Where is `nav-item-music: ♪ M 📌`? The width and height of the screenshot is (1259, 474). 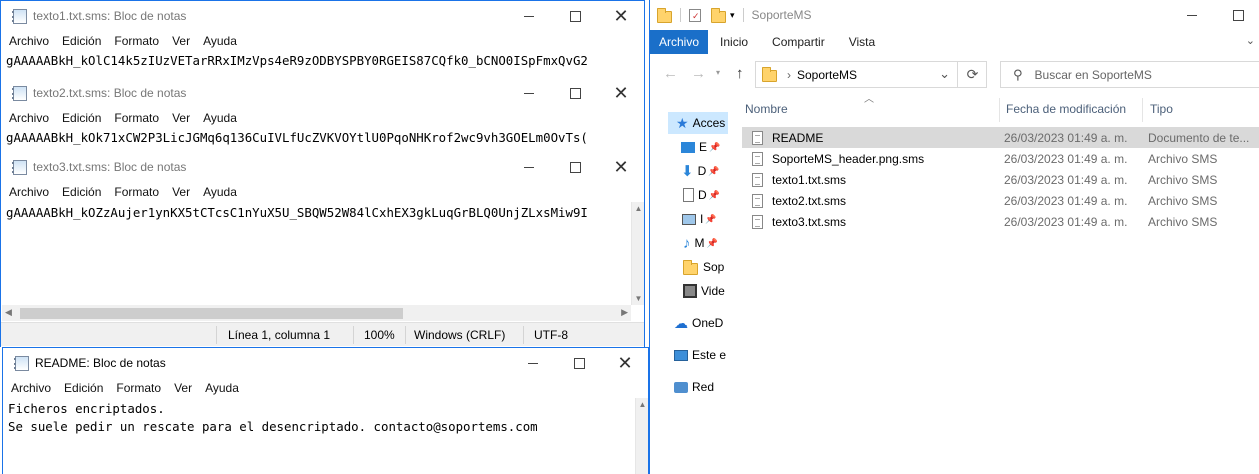 nav-item-music: ♪ M 📌 is located at coordinates (688, 243).